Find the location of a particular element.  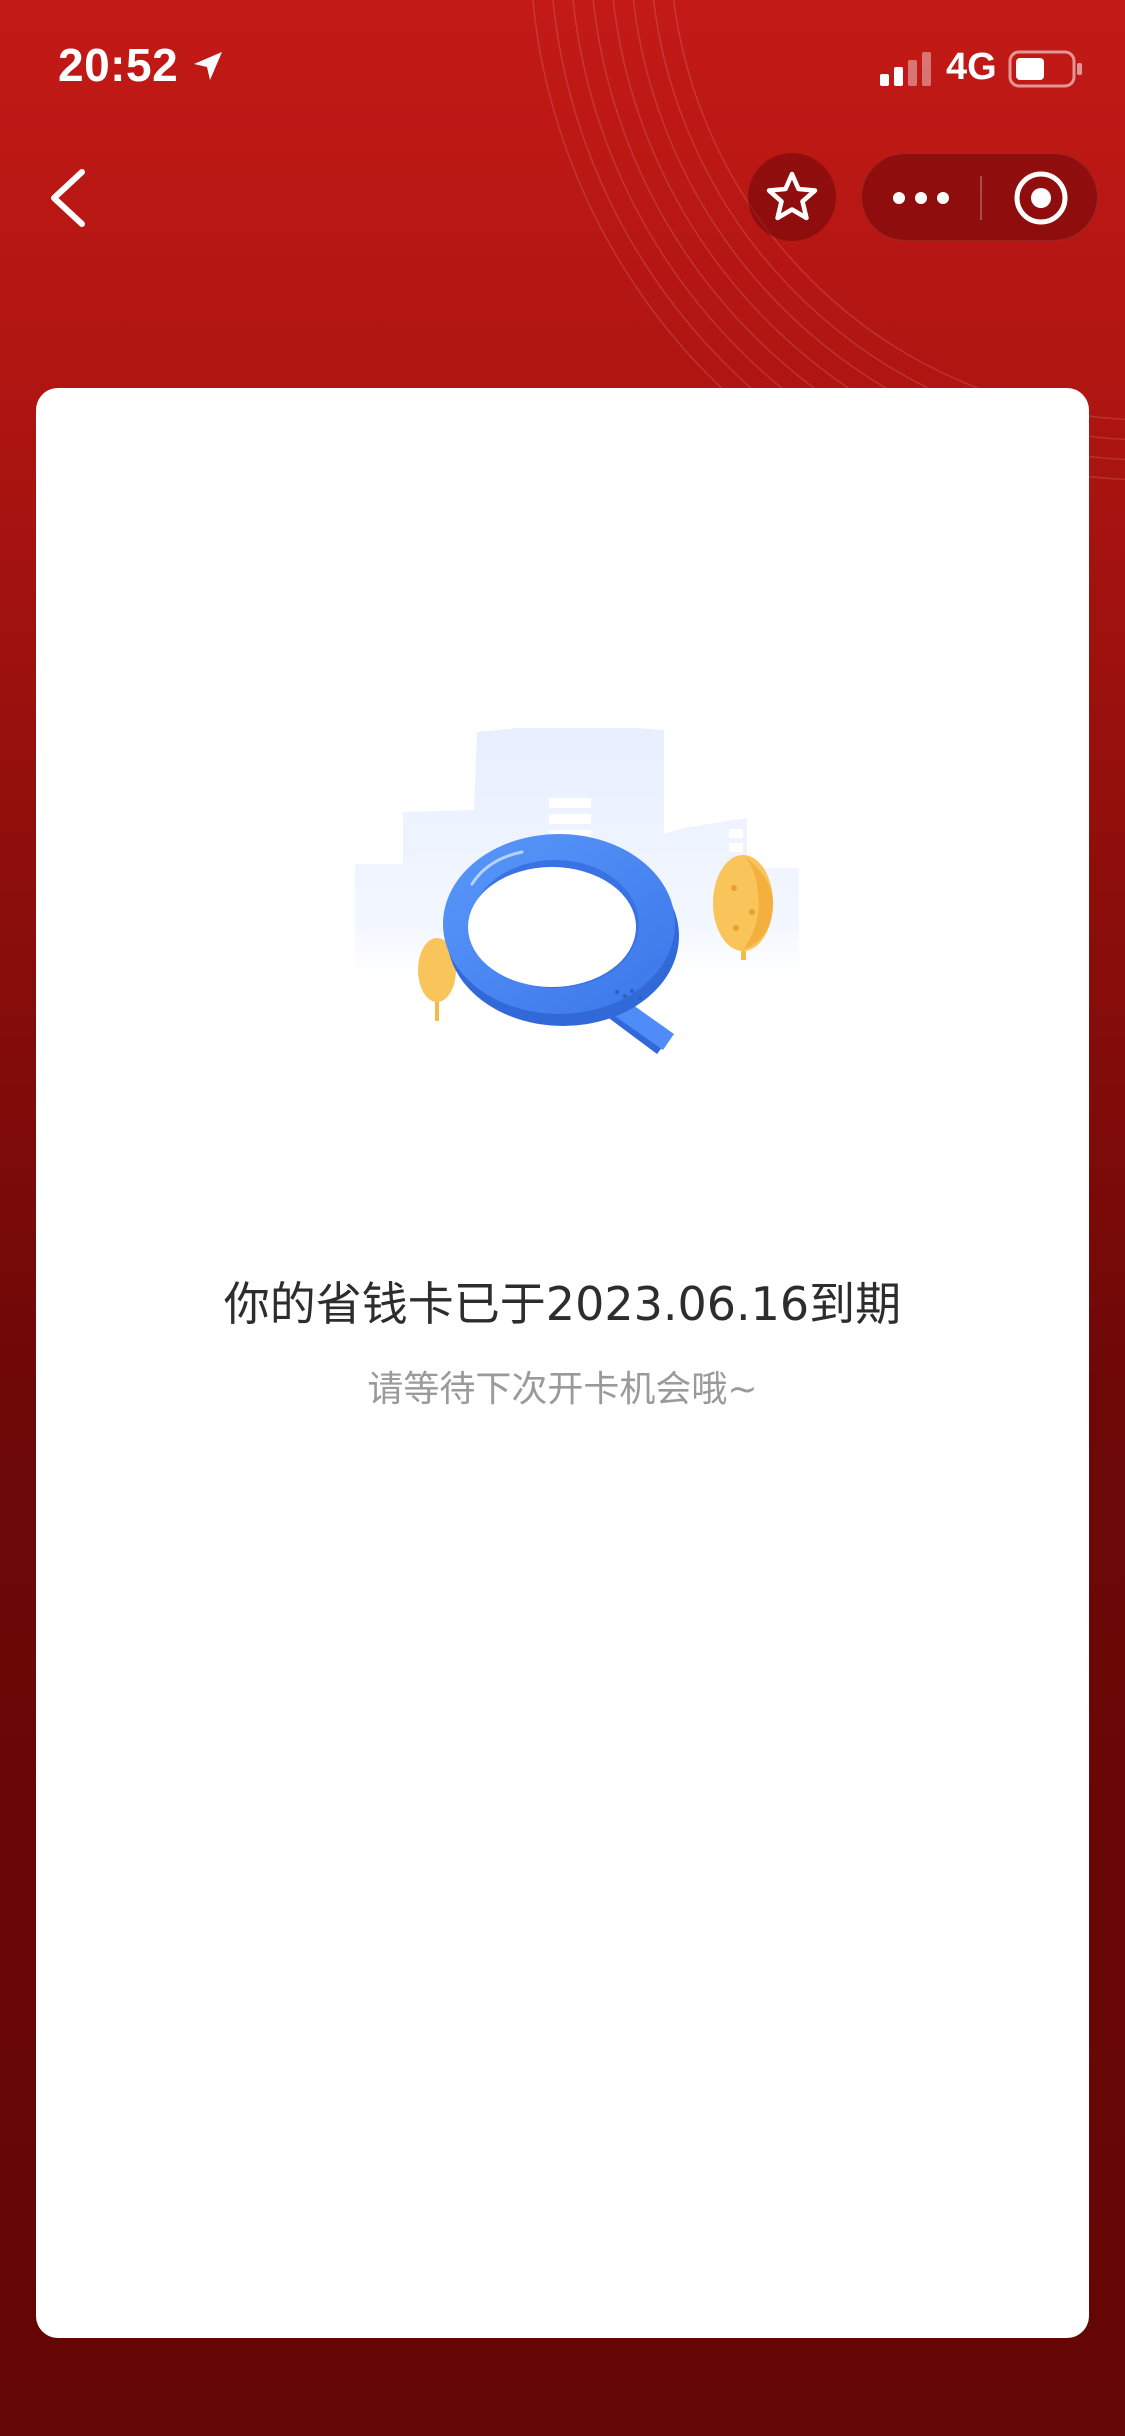

favorite-button is located at coordinates (792, 197).